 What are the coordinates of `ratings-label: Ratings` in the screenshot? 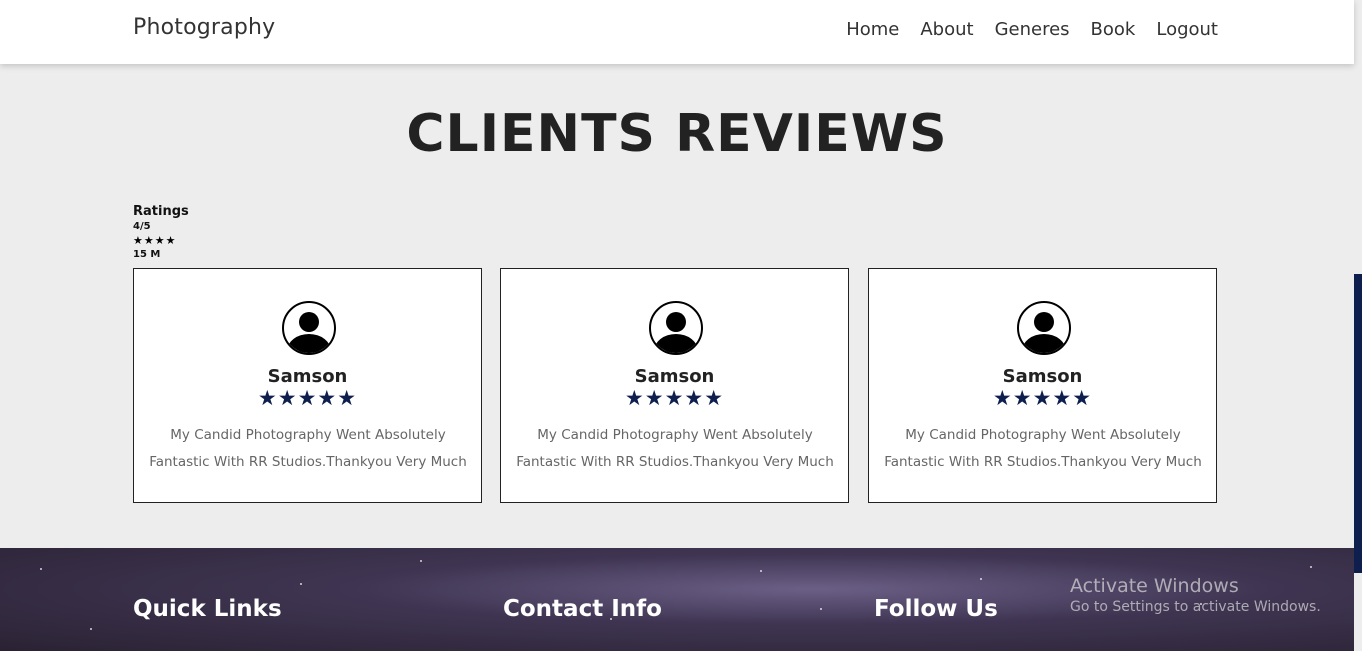 It's located at (161, 211).